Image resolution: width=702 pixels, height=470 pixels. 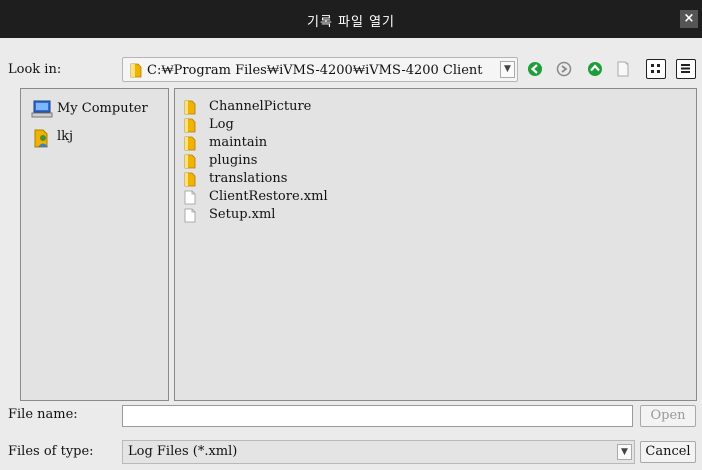 What do you see at coordinates (221, 124) in the screenshot?
I see `file-name-label: Log` at bounding box center [221, 124].